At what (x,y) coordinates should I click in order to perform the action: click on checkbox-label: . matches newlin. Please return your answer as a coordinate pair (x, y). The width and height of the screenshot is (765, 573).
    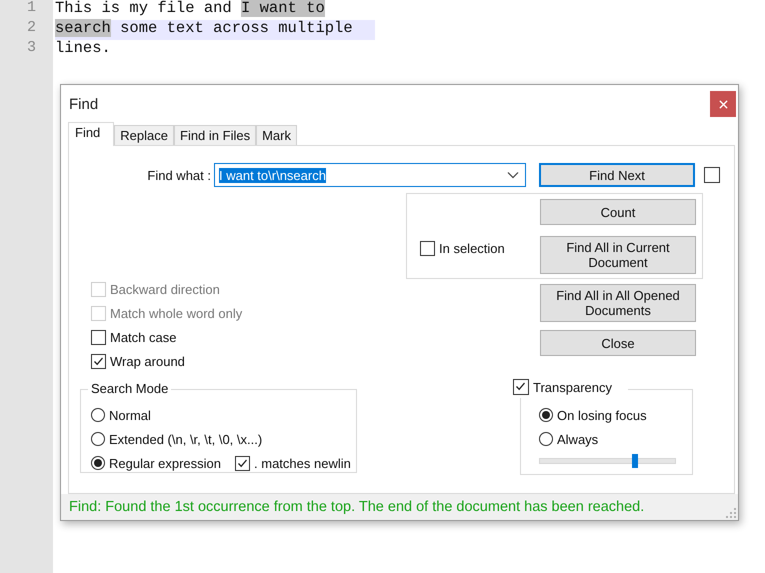
    Looking at the image, I should click on (303, 463).